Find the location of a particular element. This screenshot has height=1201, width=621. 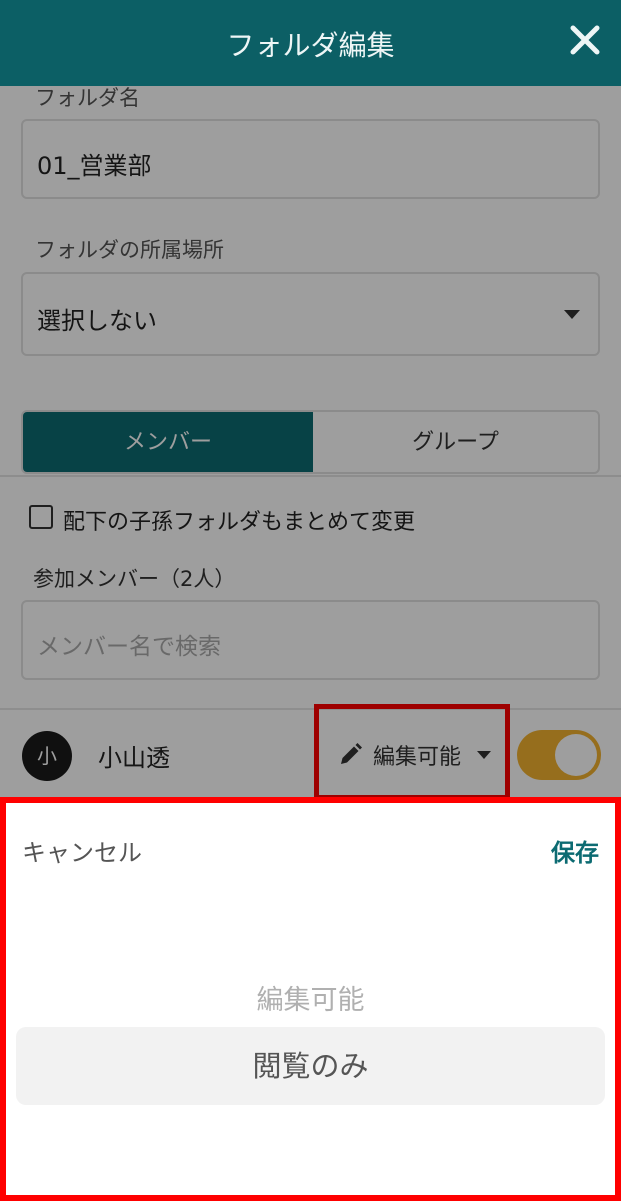

member-group-tabs: メンバー グループ is located at coordinates (310, 442).